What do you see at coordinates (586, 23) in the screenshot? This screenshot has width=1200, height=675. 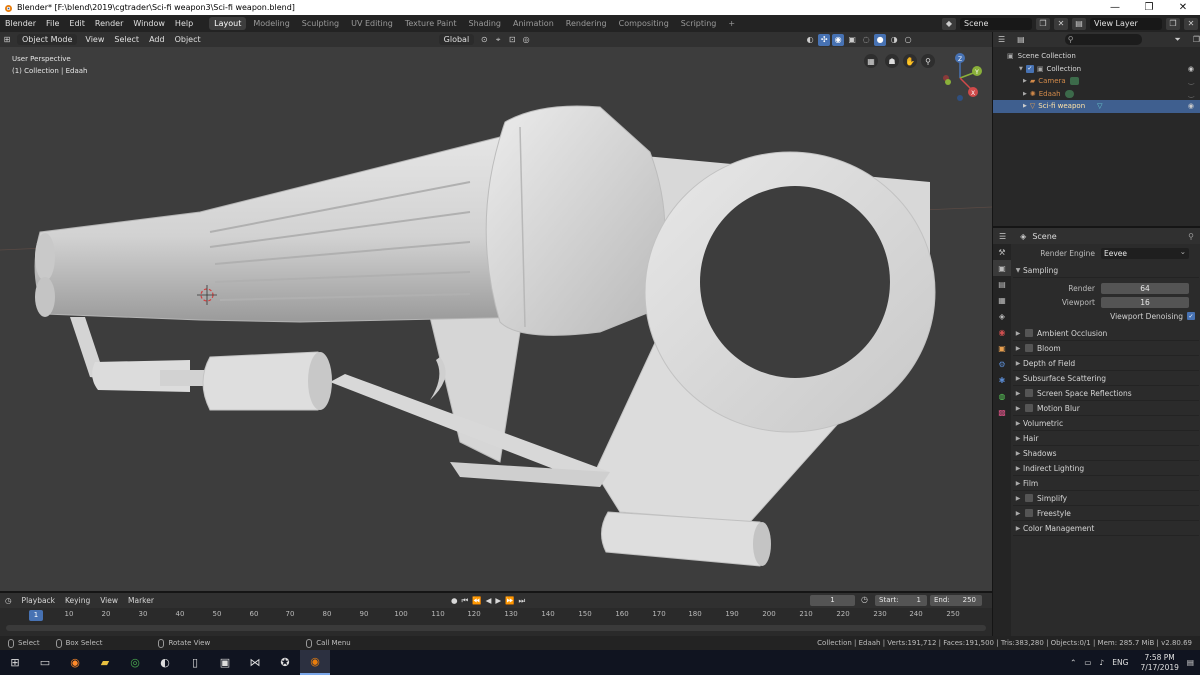 I see `tab-rendering: Rendering` at bounding box center [586, 23].